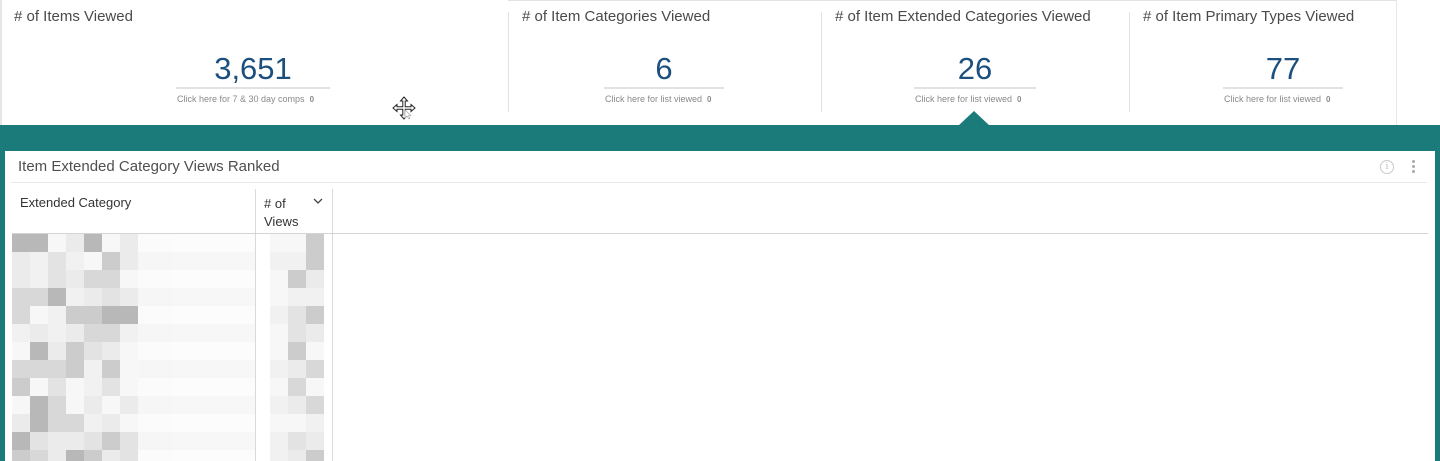 Image resolution: width=1440 pixels, height=461 pixels. Describe the element at coordinates (404, 108) in the screenshot. I see `move-cursor-icon` at that location.